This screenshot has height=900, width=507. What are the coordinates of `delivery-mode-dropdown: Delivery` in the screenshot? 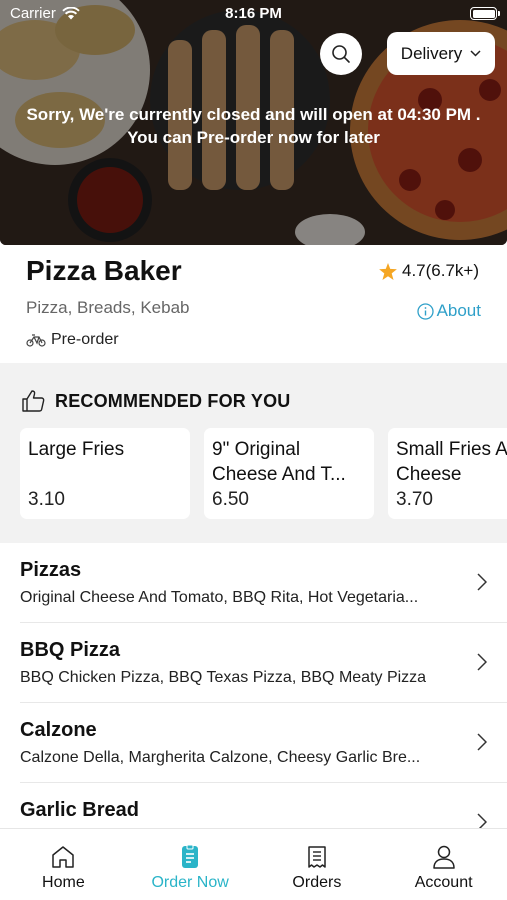 It's located at (441, 53).